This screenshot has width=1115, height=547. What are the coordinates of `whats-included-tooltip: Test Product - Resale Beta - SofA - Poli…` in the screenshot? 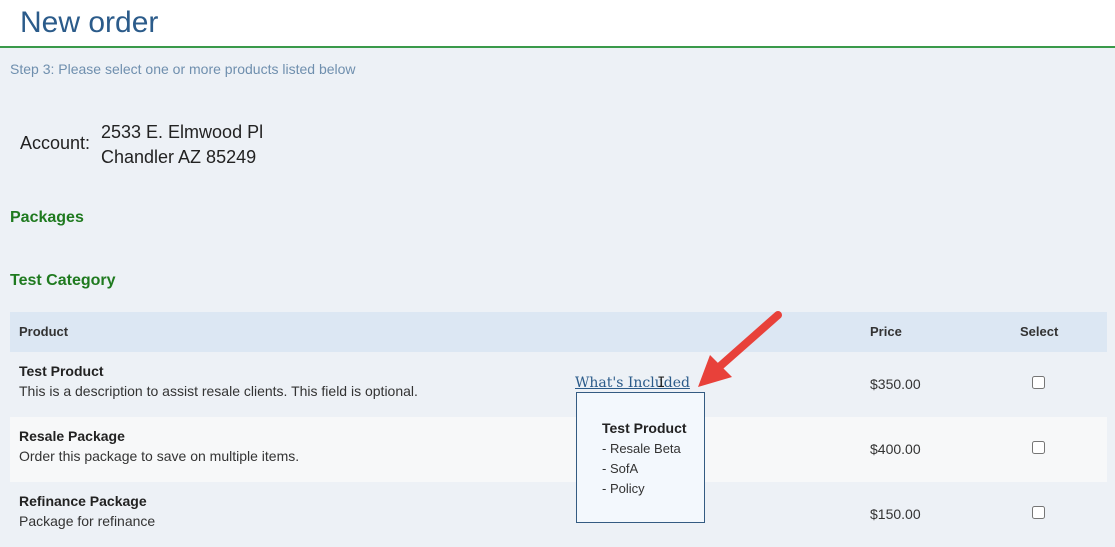 It's located at (640, 457).